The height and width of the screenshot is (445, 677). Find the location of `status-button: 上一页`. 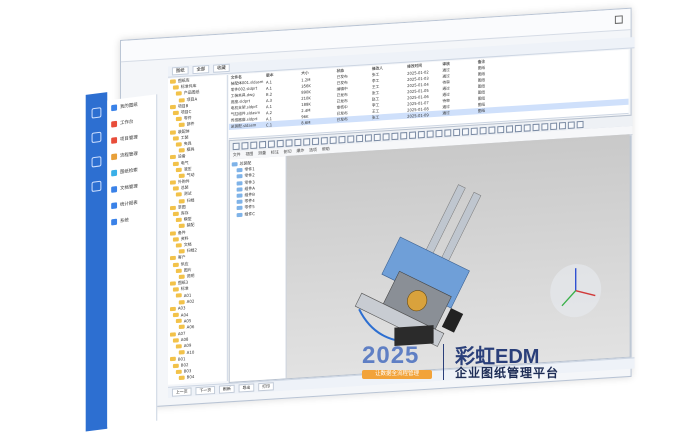

status-button: 上一页 is located at coordinates (181, 392).